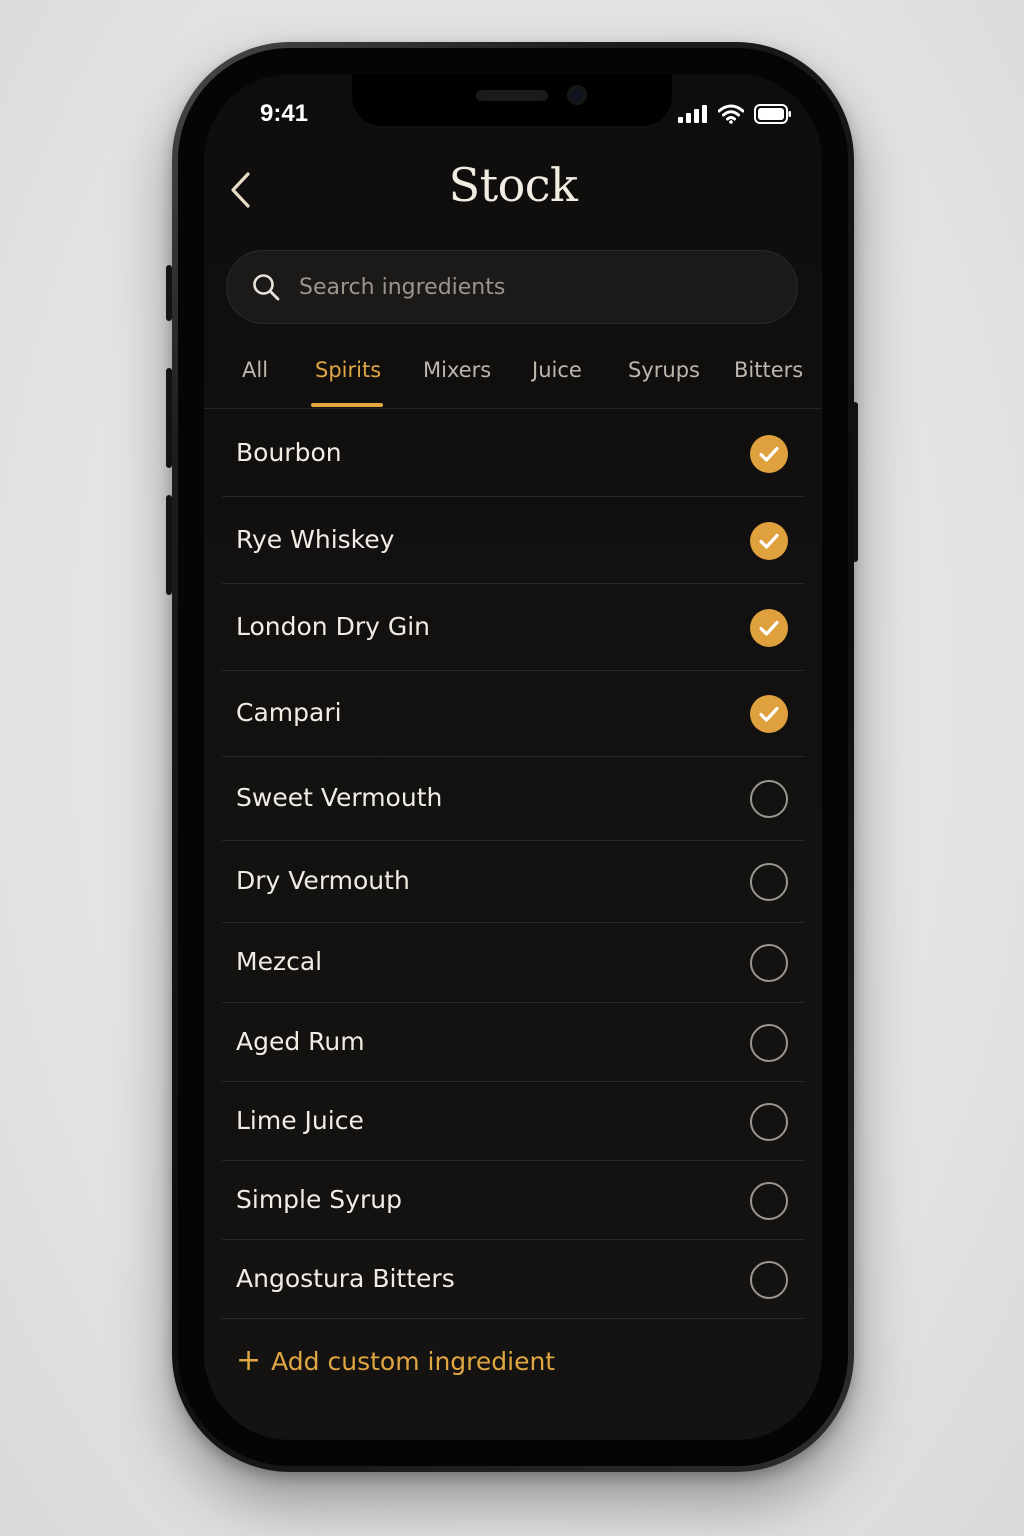 The image size is (1024, 1536). I want to click on search-input, so click(548, 287).